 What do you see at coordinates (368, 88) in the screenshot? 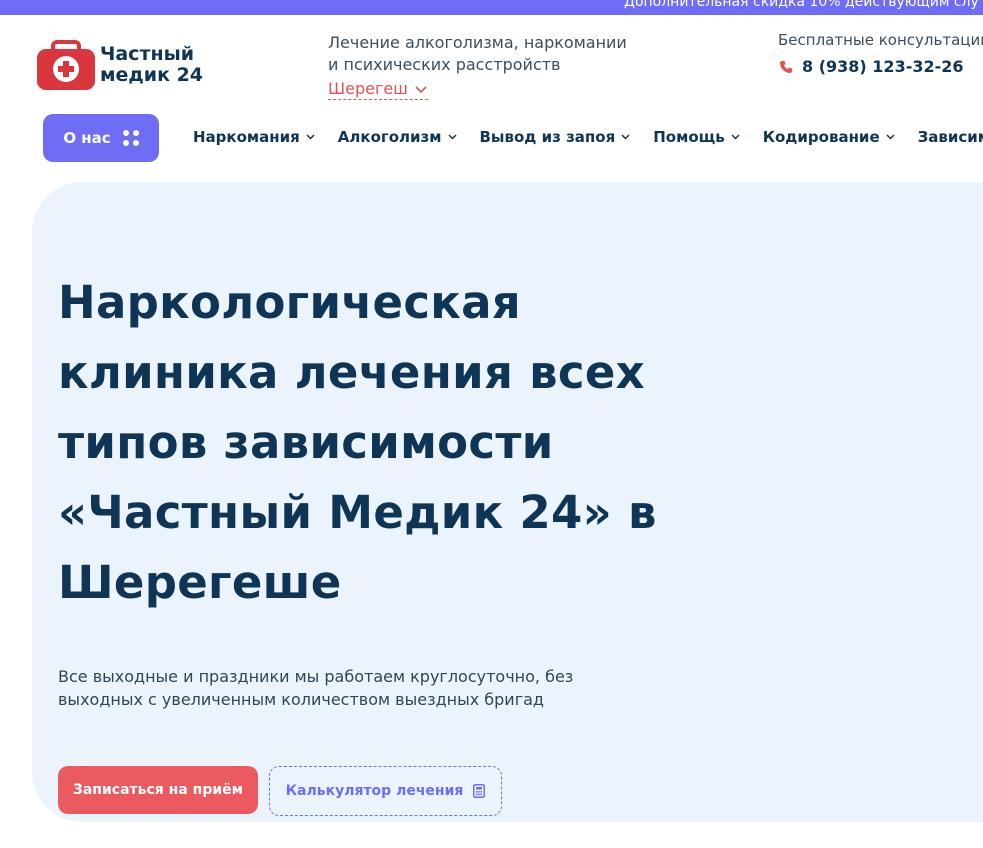
I see `city-label: Шерегеш` at bounding box center [368, 88].